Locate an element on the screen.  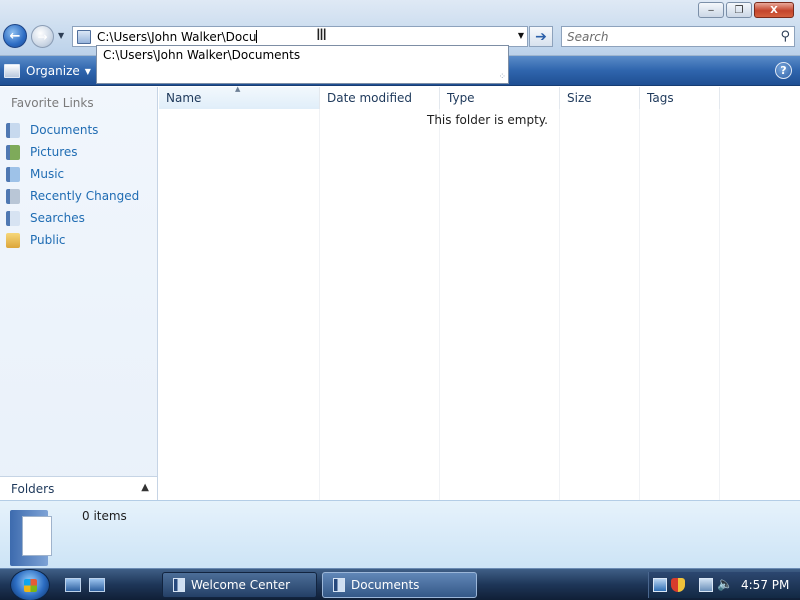
taskbar-button-label: Welcome Center is located at coordinates (241, 585).